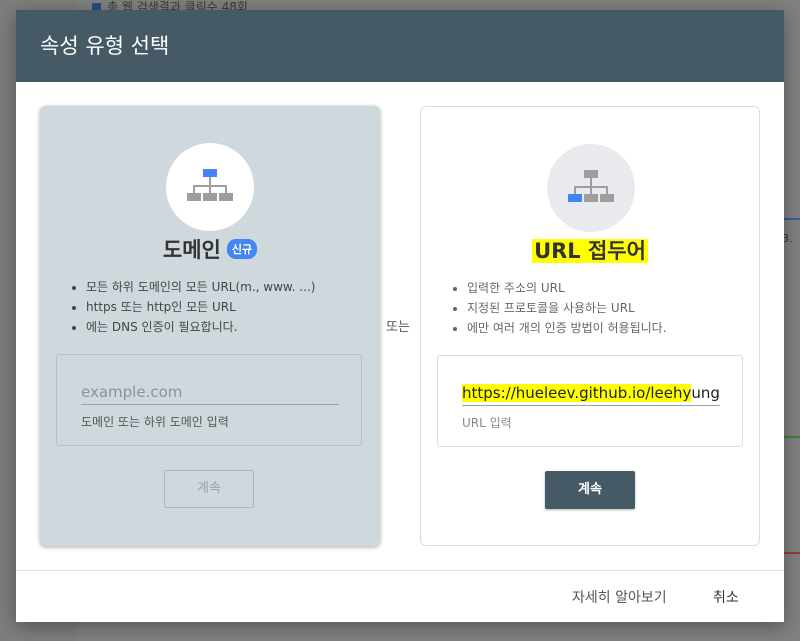 The height and width of the screenshot is (641, 800). I want to click on url-input-highlighted: https://hueleev.github.io/leehy, so click(577, 393).